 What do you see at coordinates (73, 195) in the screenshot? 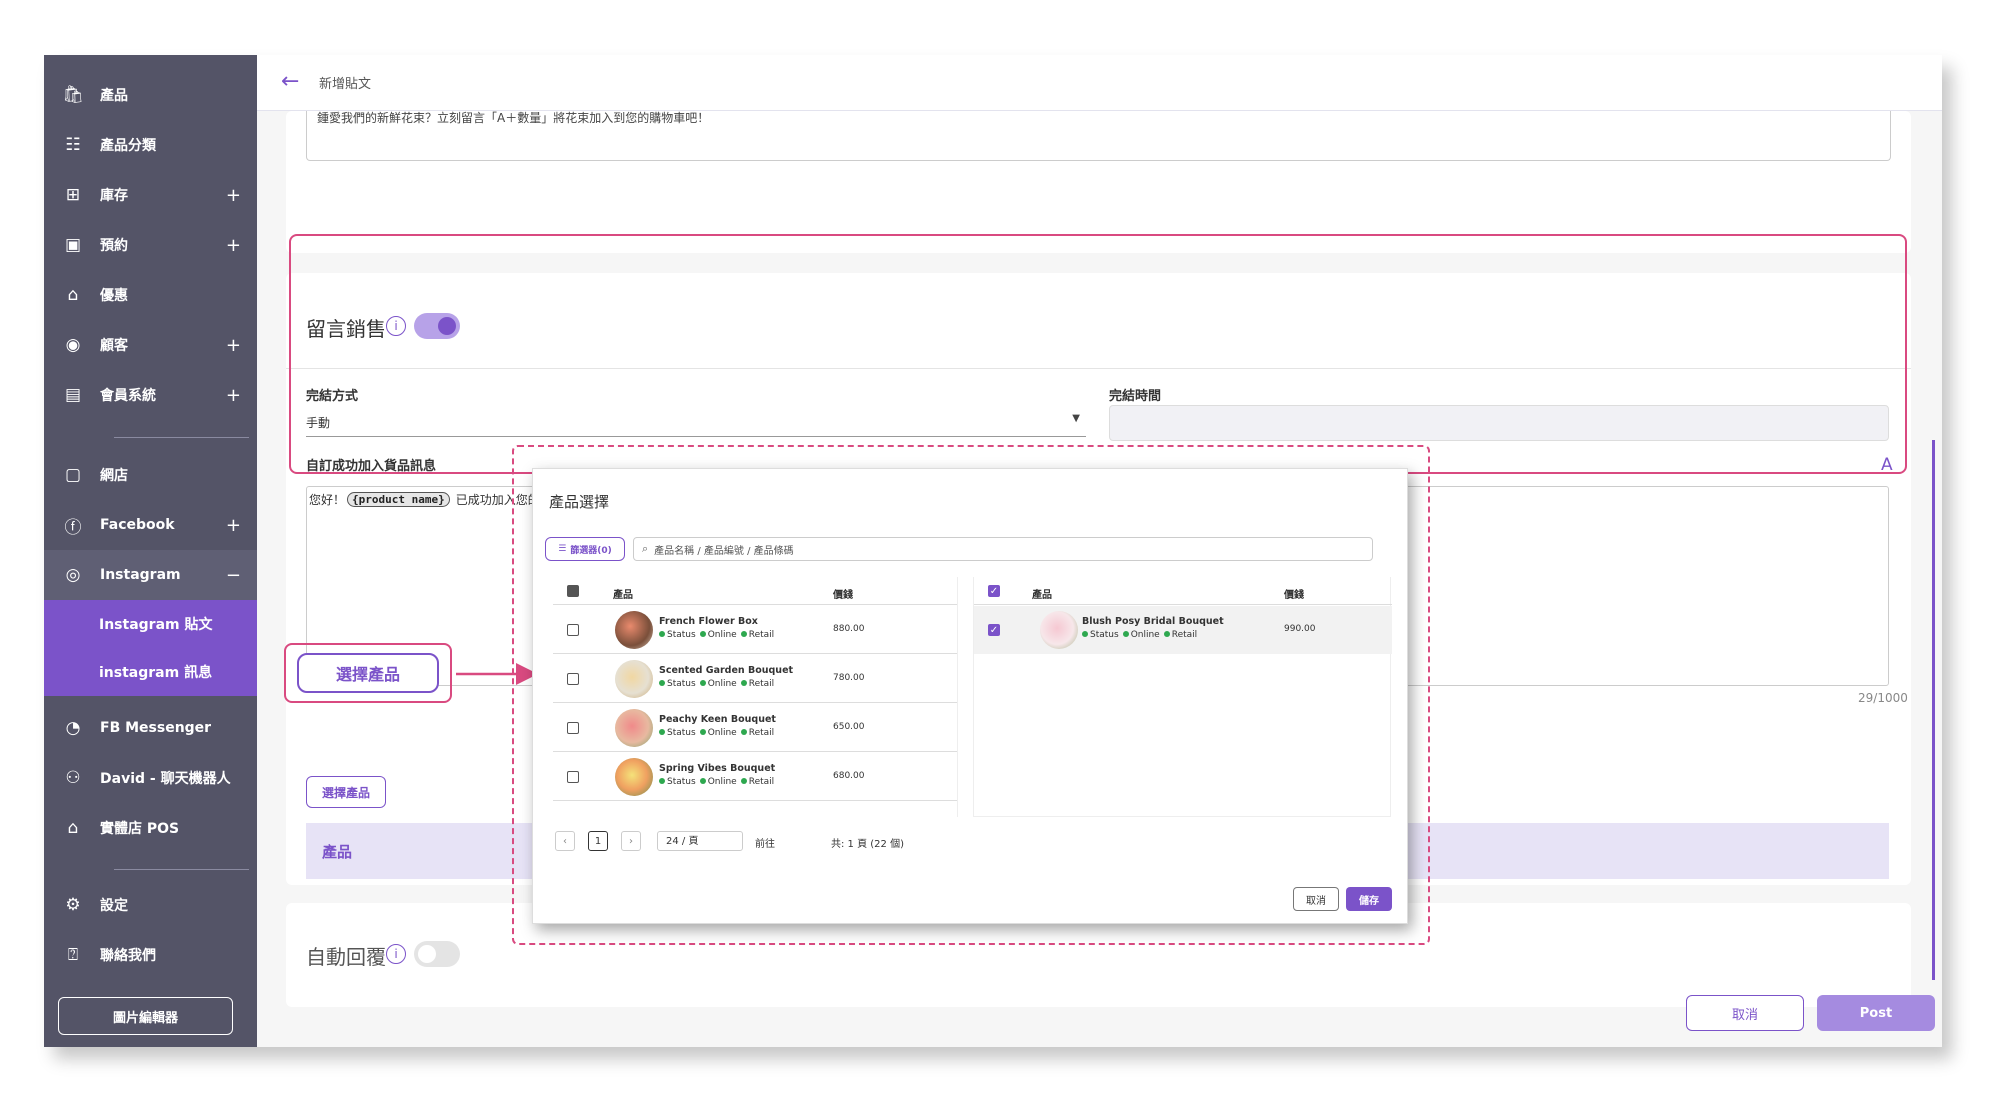
I see `inventory-icon: ⊞` at bounding box center [73, 195].